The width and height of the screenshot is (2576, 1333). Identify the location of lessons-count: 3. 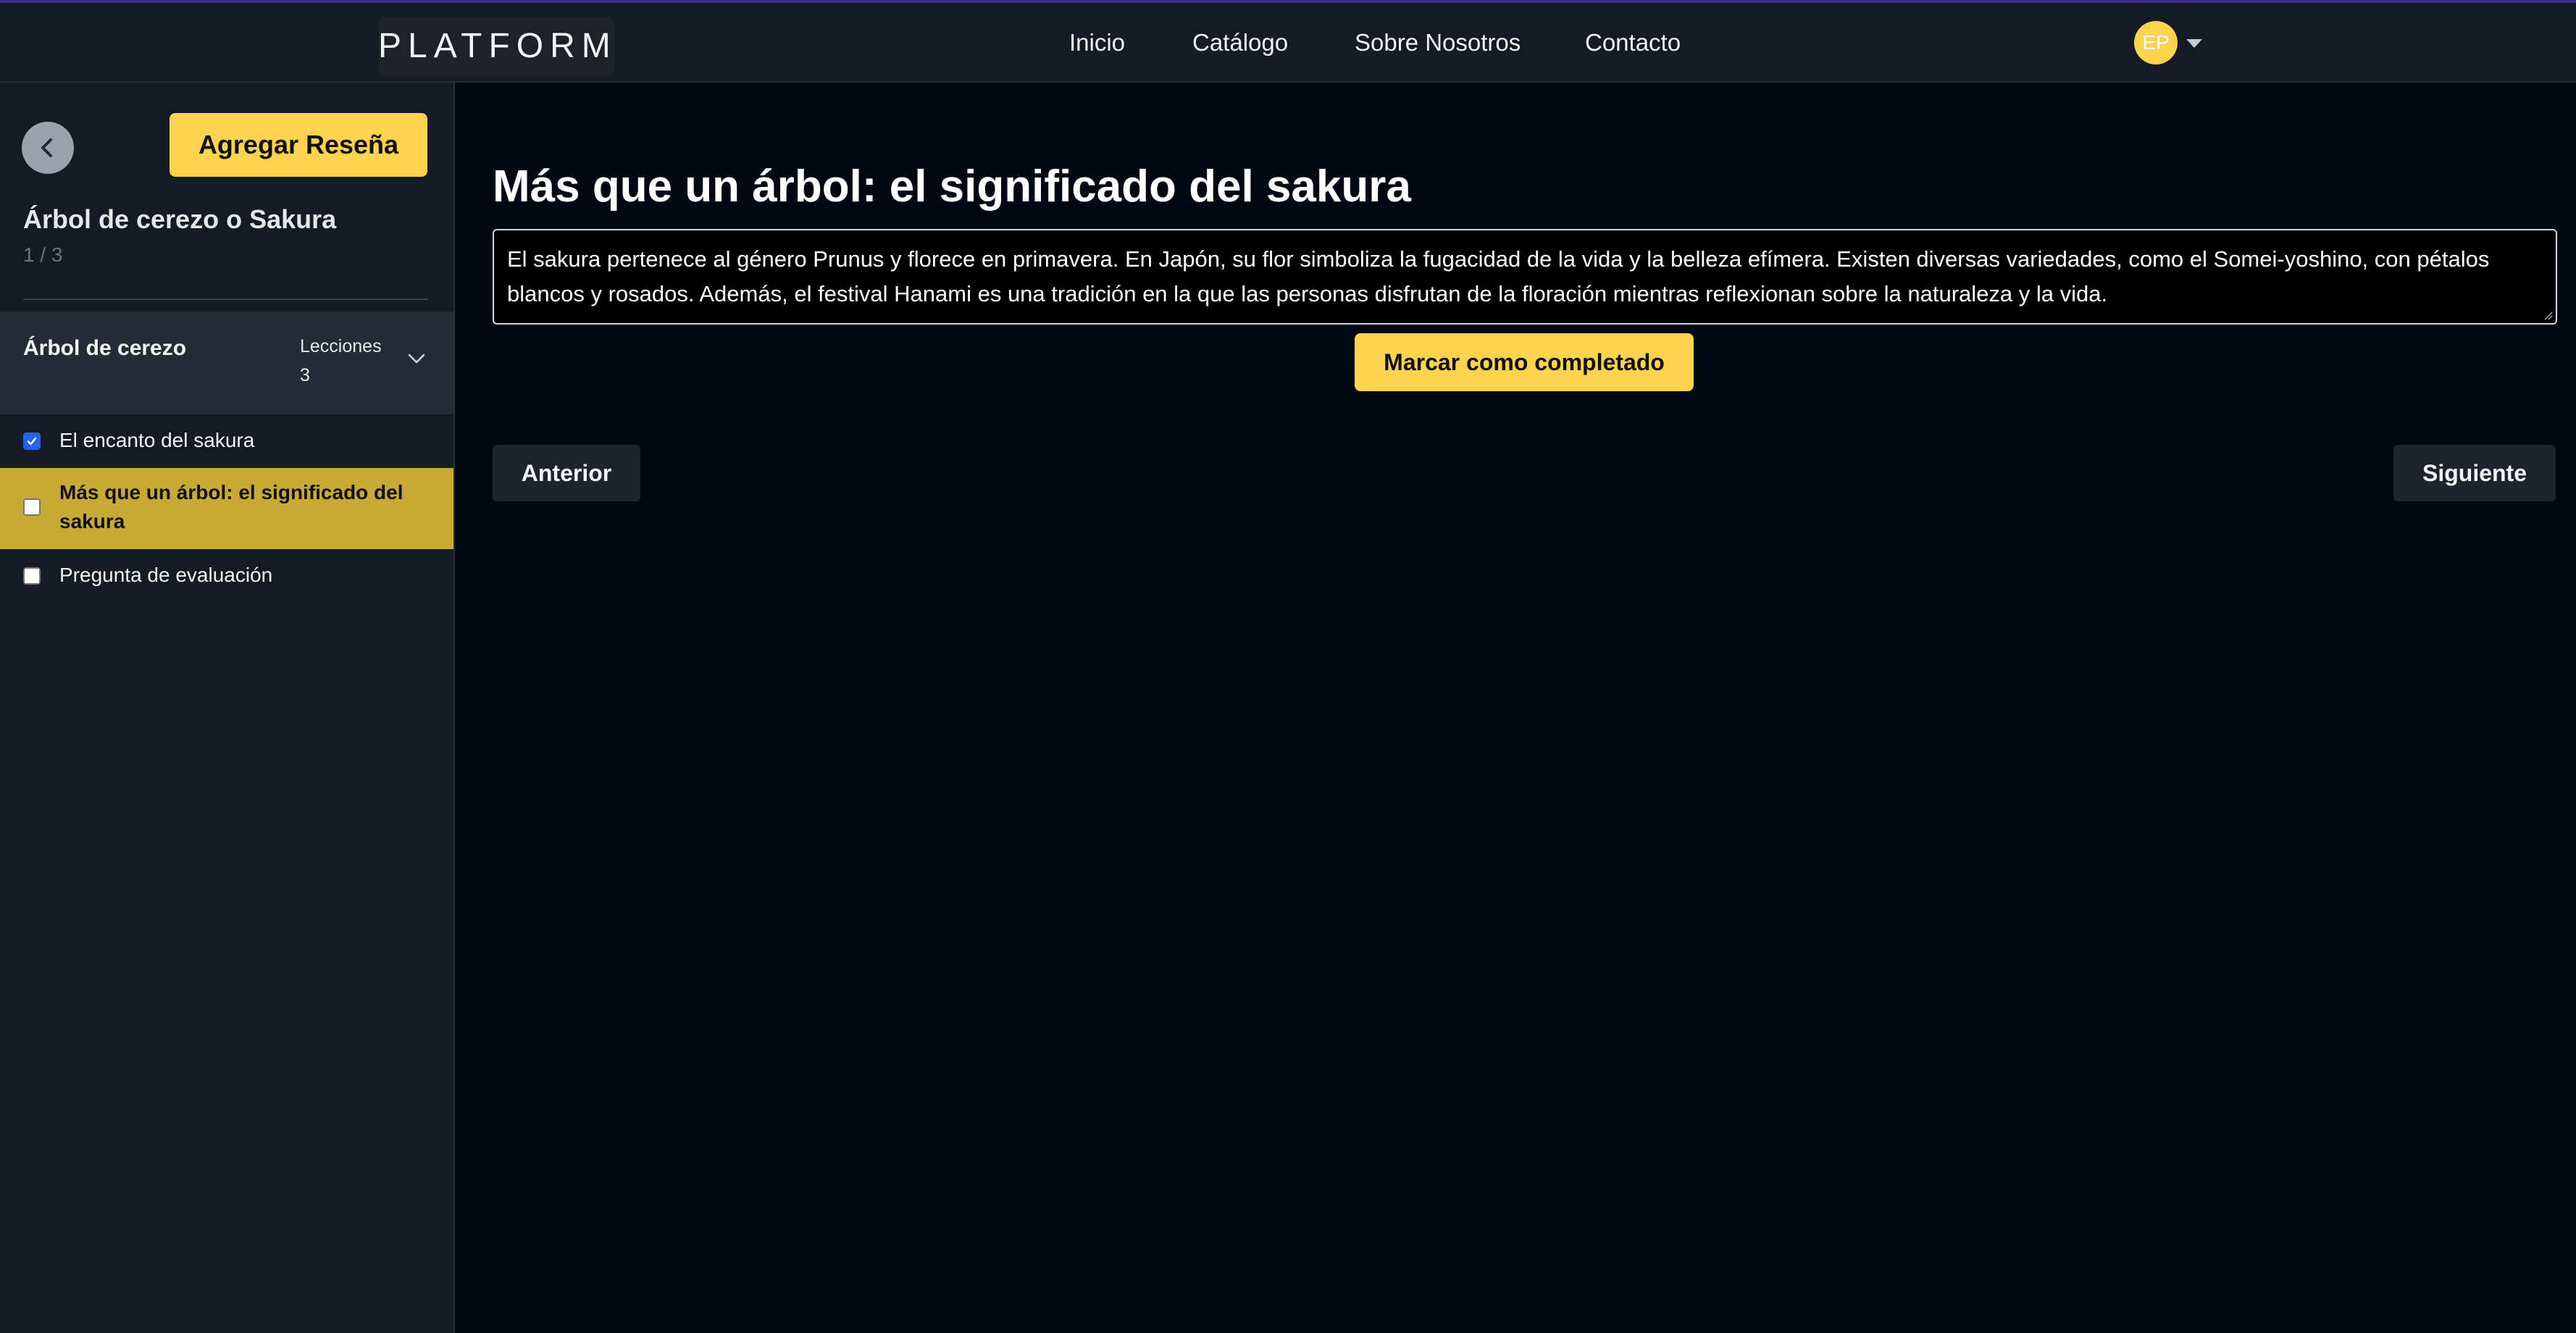
(305, 375).